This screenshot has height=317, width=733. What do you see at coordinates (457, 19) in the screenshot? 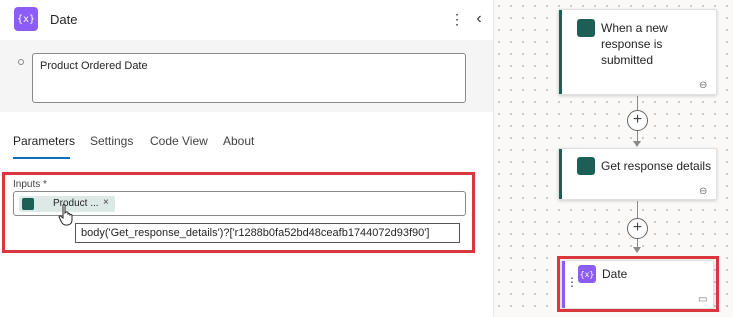
I see `more-options-icon: ⋮` at bounding box center [457, 19].